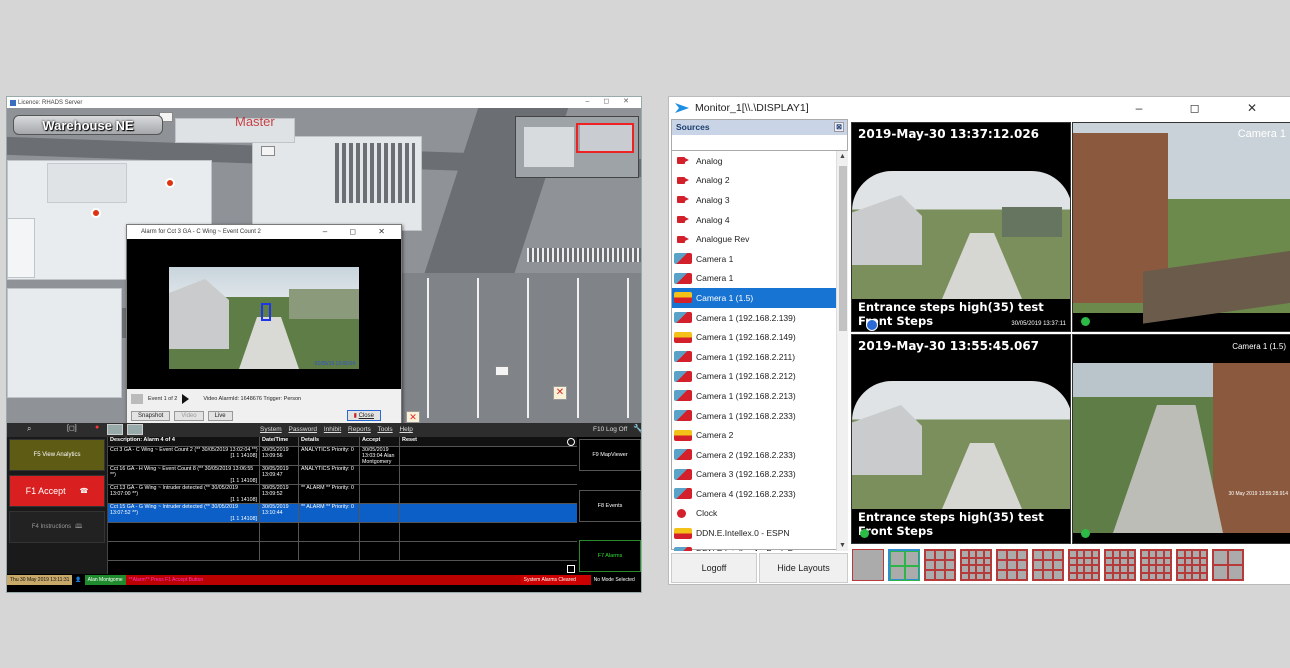 Image resolution: width=1290 pixels, height=668 pixels. Describe the element at coordinates (186, 398) in the screenshot. I see `next-event-button` at that location.